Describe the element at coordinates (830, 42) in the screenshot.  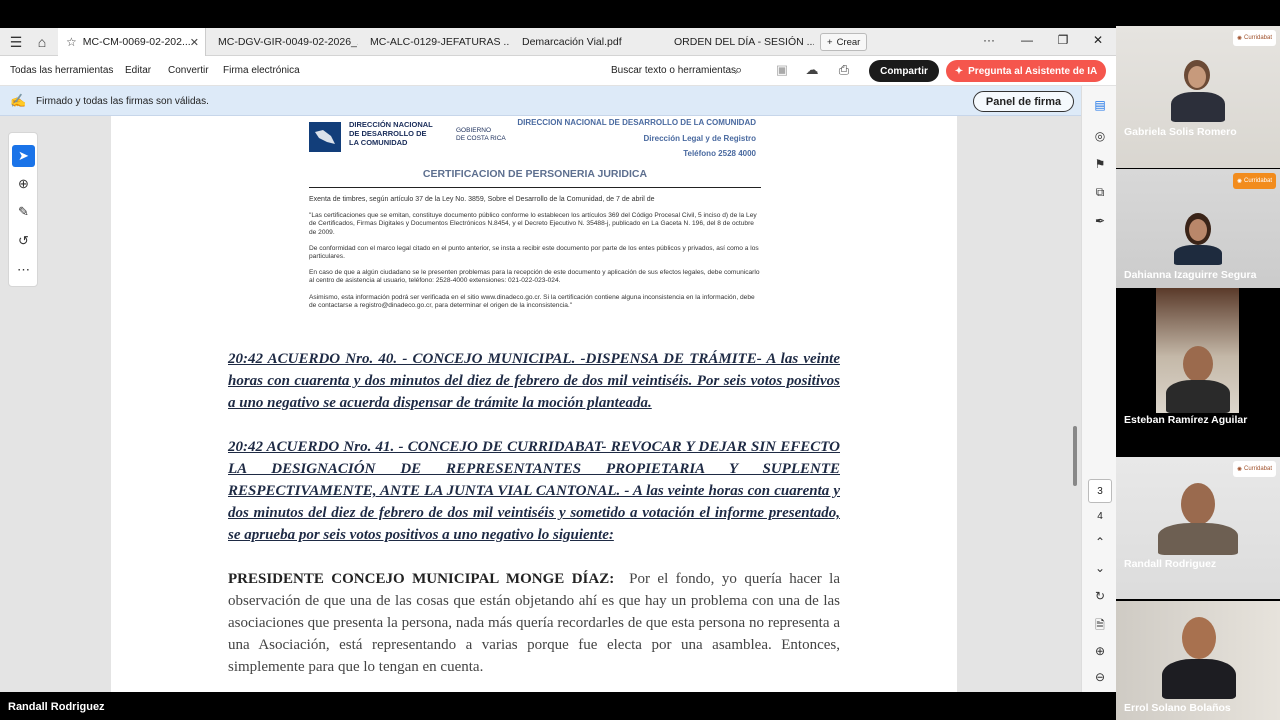
I see `plus-icon: +` at that location.